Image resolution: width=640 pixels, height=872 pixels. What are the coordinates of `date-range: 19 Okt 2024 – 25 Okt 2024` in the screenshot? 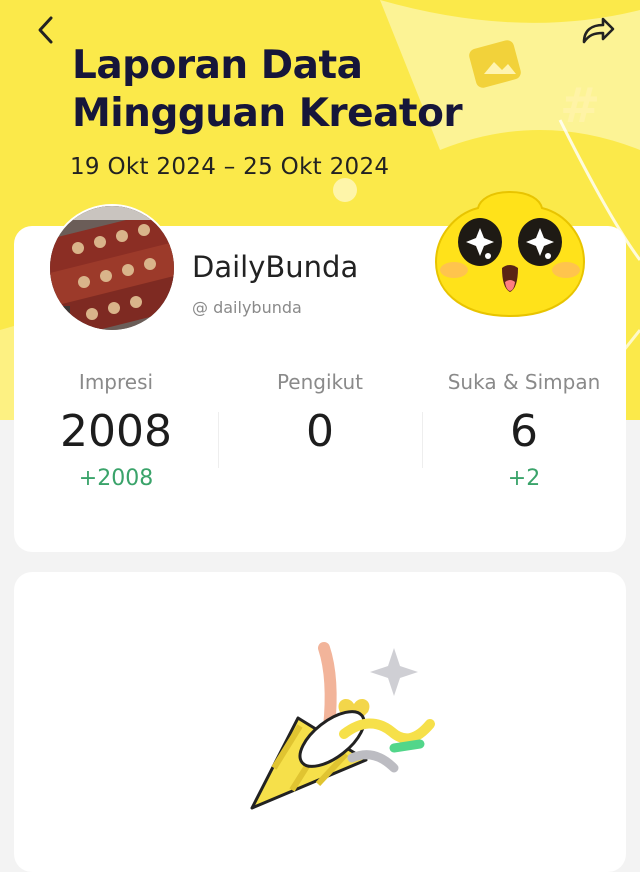 It's located at (230, 167).